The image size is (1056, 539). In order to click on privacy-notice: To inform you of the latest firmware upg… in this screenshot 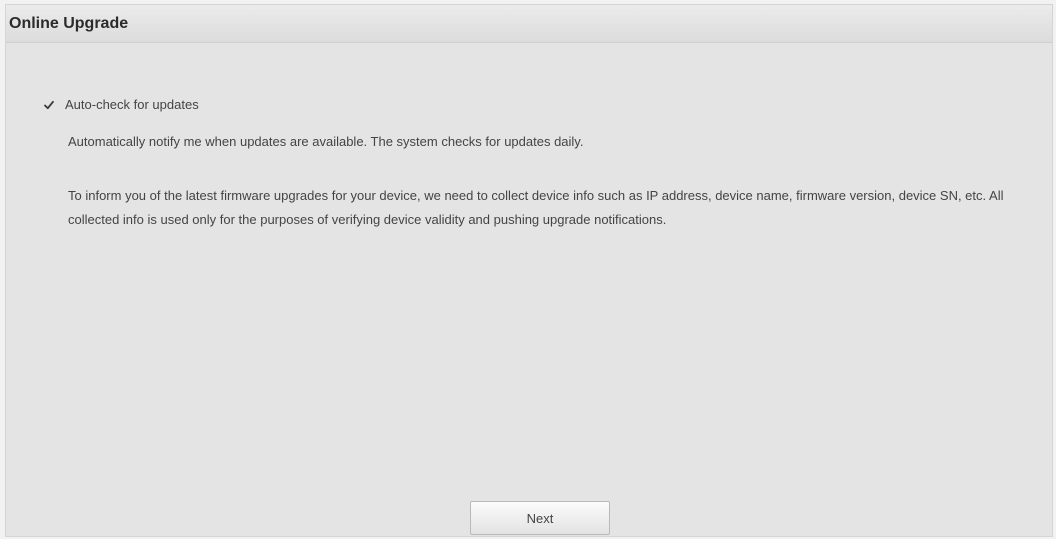, I will do `click(536, 207)`.